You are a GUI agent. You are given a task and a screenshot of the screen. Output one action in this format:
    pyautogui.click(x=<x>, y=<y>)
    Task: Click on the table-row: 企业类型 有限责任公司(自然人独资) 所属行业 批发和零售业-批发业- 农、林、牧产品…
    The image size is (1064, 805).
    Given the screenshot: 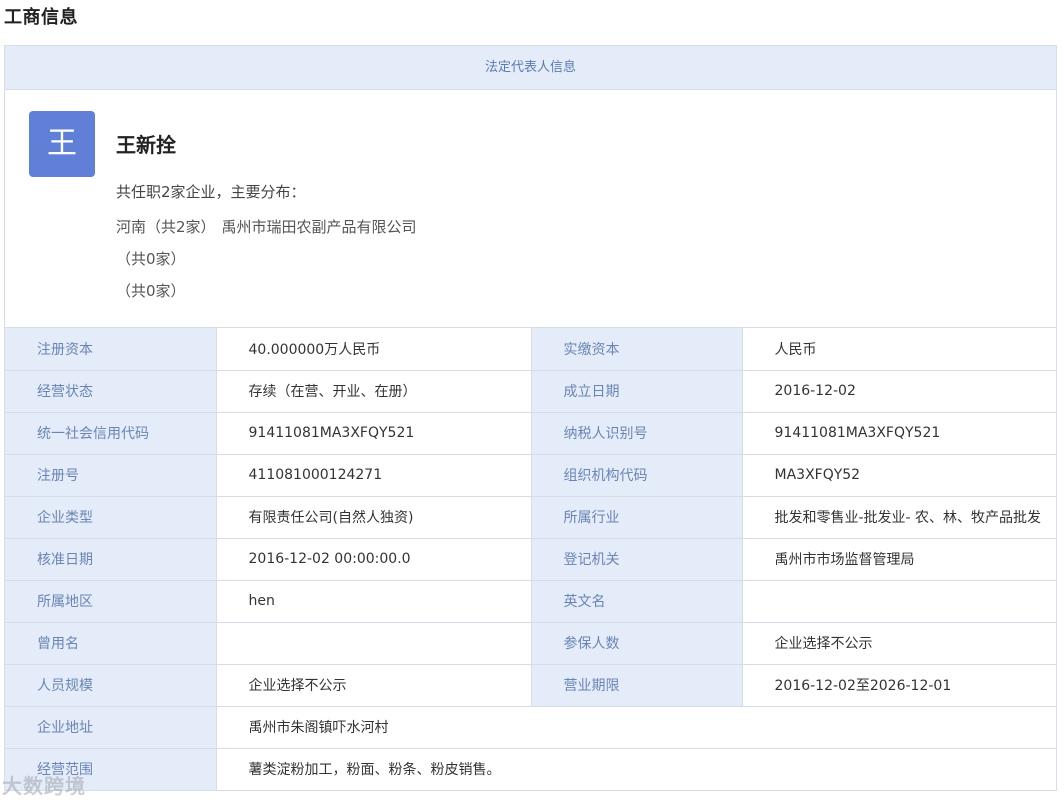 What is the action you would take?
    pyautogui.click(x=531, y=517)
    